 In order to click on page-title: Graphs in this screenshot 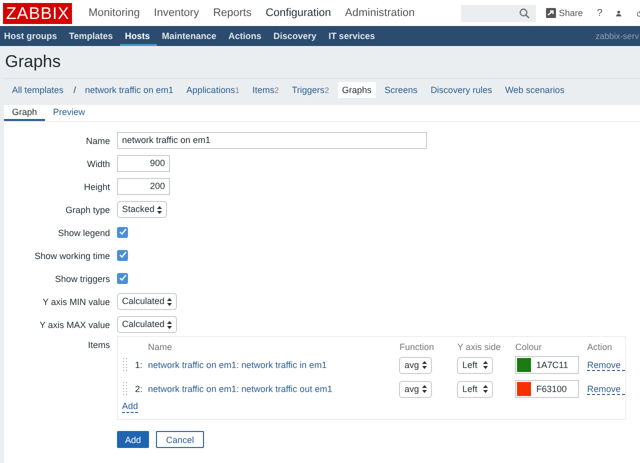, I will do `click(321, 62)`.